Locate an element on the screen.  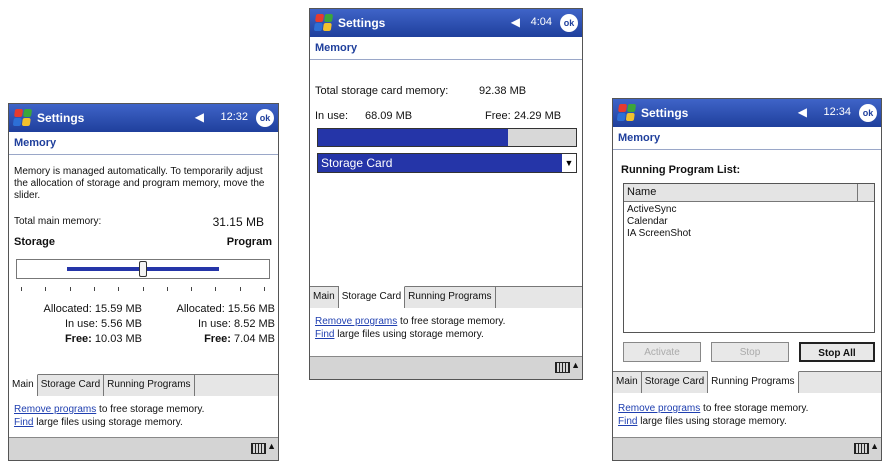
memory-slider is located at coordinates (143, 269).